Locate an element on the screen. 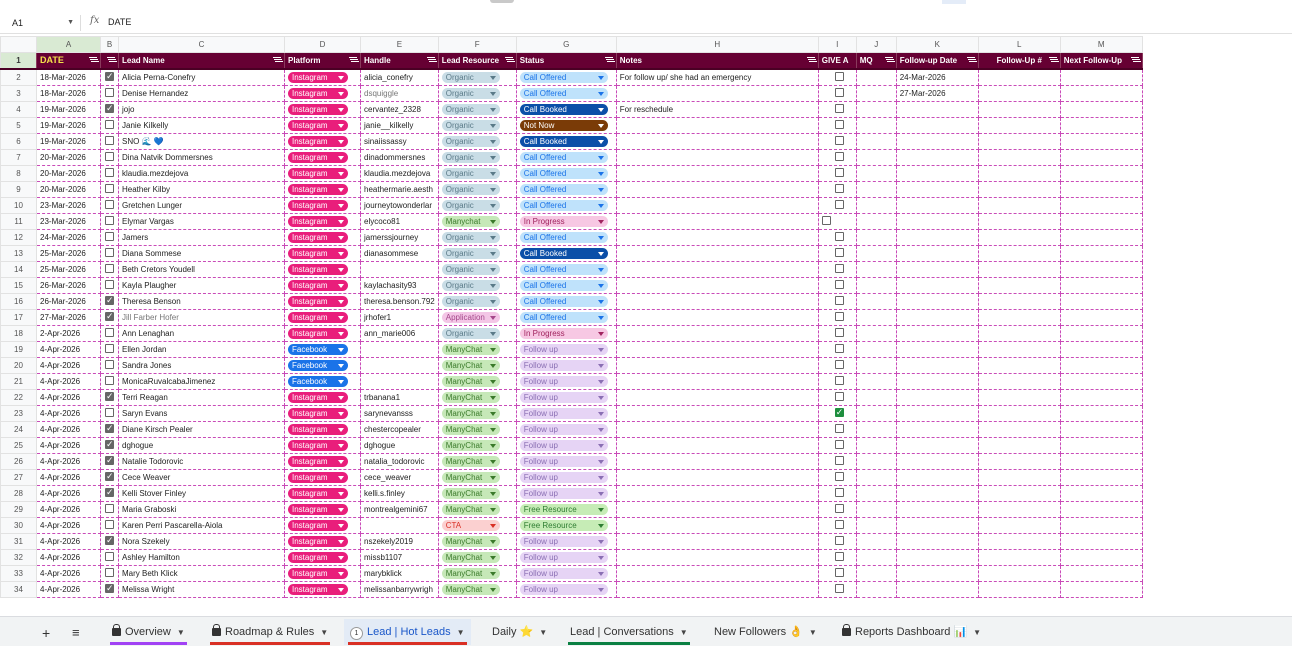 Image resolution: width=1292 pixels, height=646 pixels. handle-cell: trbanana1 is located at coordinates (399, 397).